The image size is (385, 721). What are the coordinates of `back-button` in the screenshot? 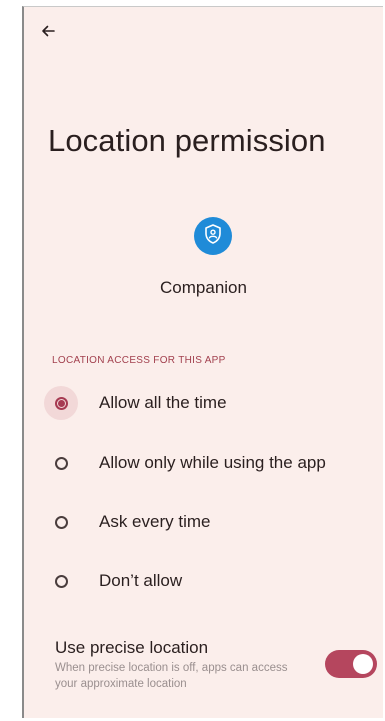 It's located at (48, 33).